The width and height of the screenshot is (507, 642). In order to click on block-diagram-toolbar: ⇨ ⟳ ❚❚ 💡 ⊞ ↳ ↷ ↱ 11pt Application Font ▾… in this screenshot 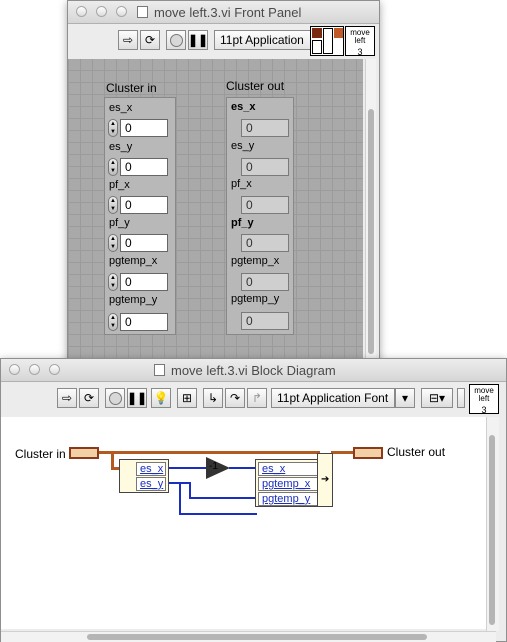, I will do `click(253, 399)`.